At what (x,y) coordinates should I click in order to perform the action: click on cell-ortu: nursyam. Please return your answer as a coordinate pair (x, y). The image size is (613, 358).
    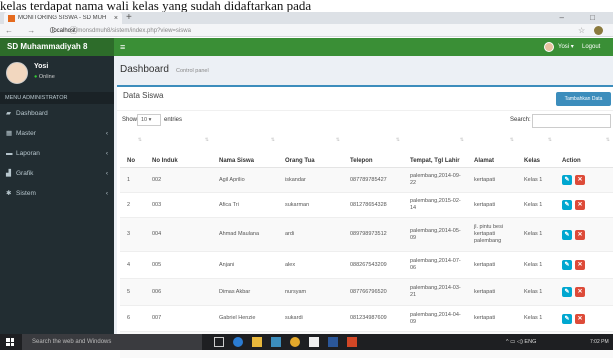
    Looking at the image, I should click on (310, 292).